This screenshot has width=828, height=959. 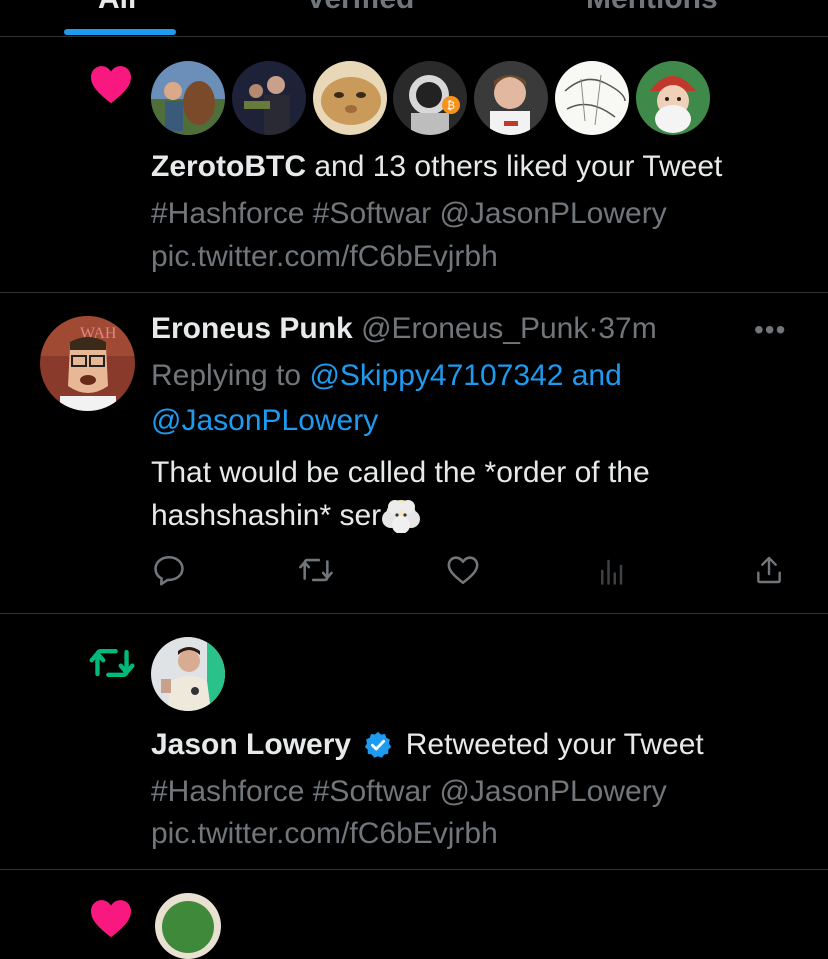 I want to click on share-icon, so click(x=769, y=570).